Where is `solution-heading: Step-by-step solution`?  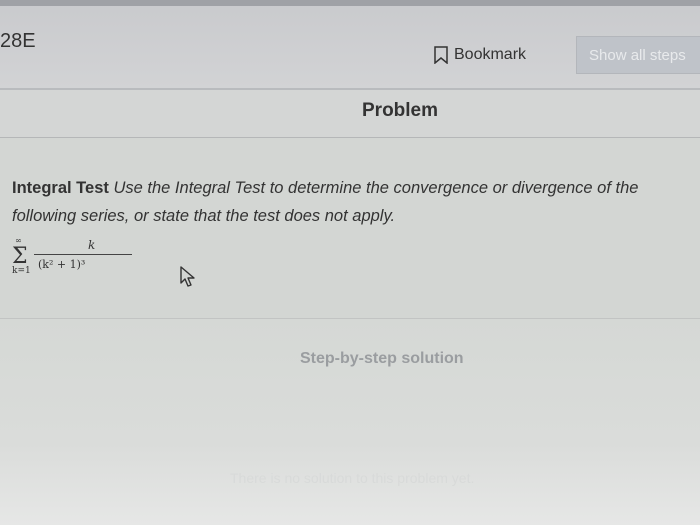
solution-heading: Step-by-step solution is located at coordinates (382, 358).